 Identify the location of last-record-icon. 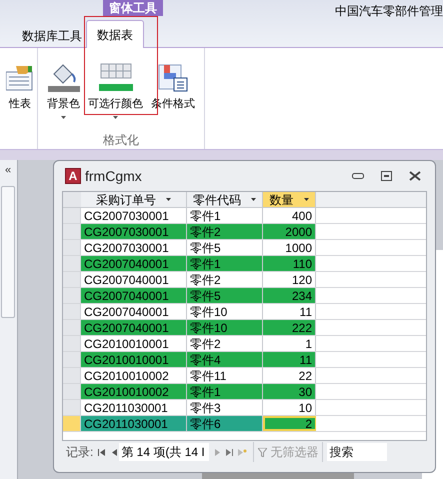
(230, 452).